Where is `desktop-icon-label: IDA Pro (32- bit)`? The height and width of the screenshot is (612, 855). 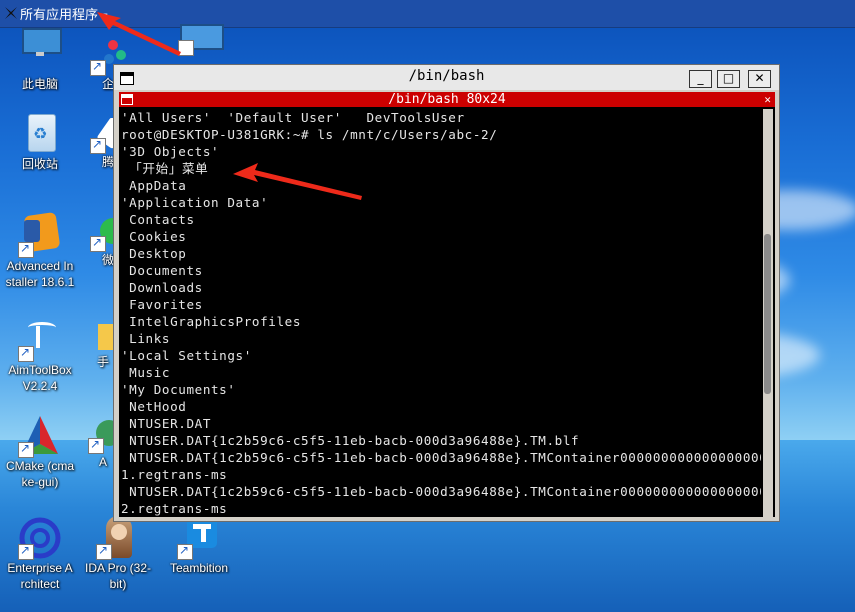
desktop-icon-label: IDA Pro (32- bit) is located at coordinates (118, 576).